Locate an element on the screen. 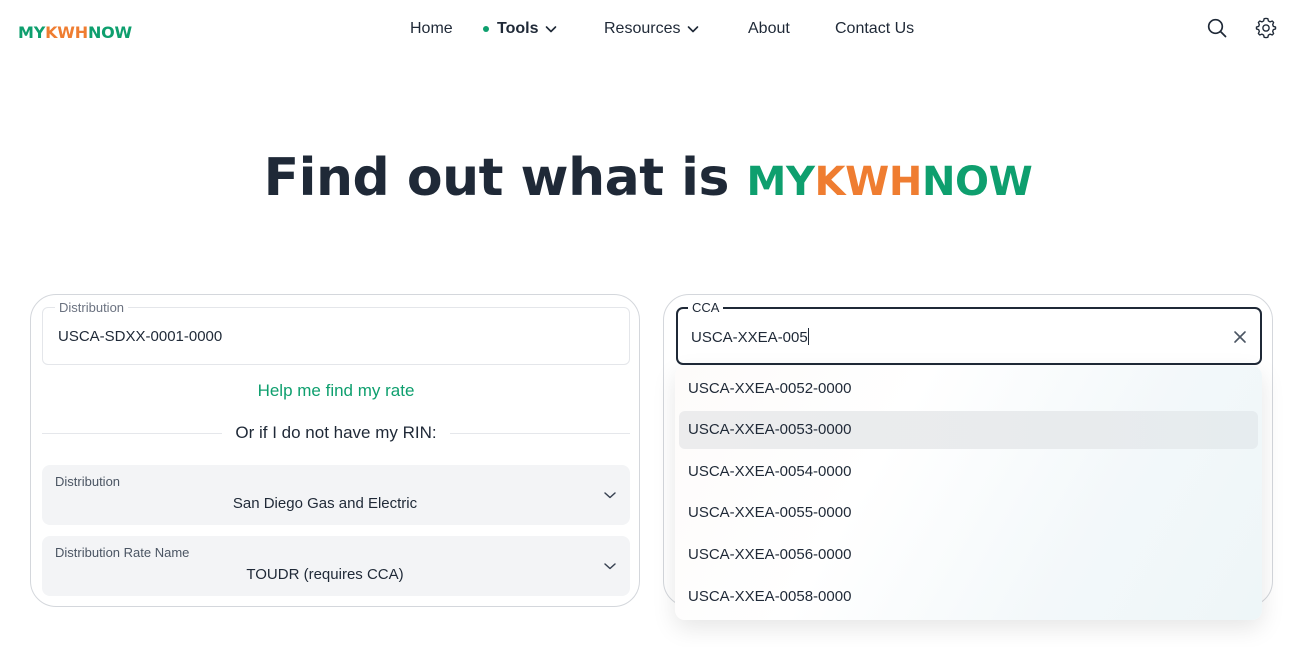 Image resolution: width=1296 pixels, height=647 pixels. cca-option-highlighted: USCA-XXEA-0053-0000 is located at coordinates (968, 430).